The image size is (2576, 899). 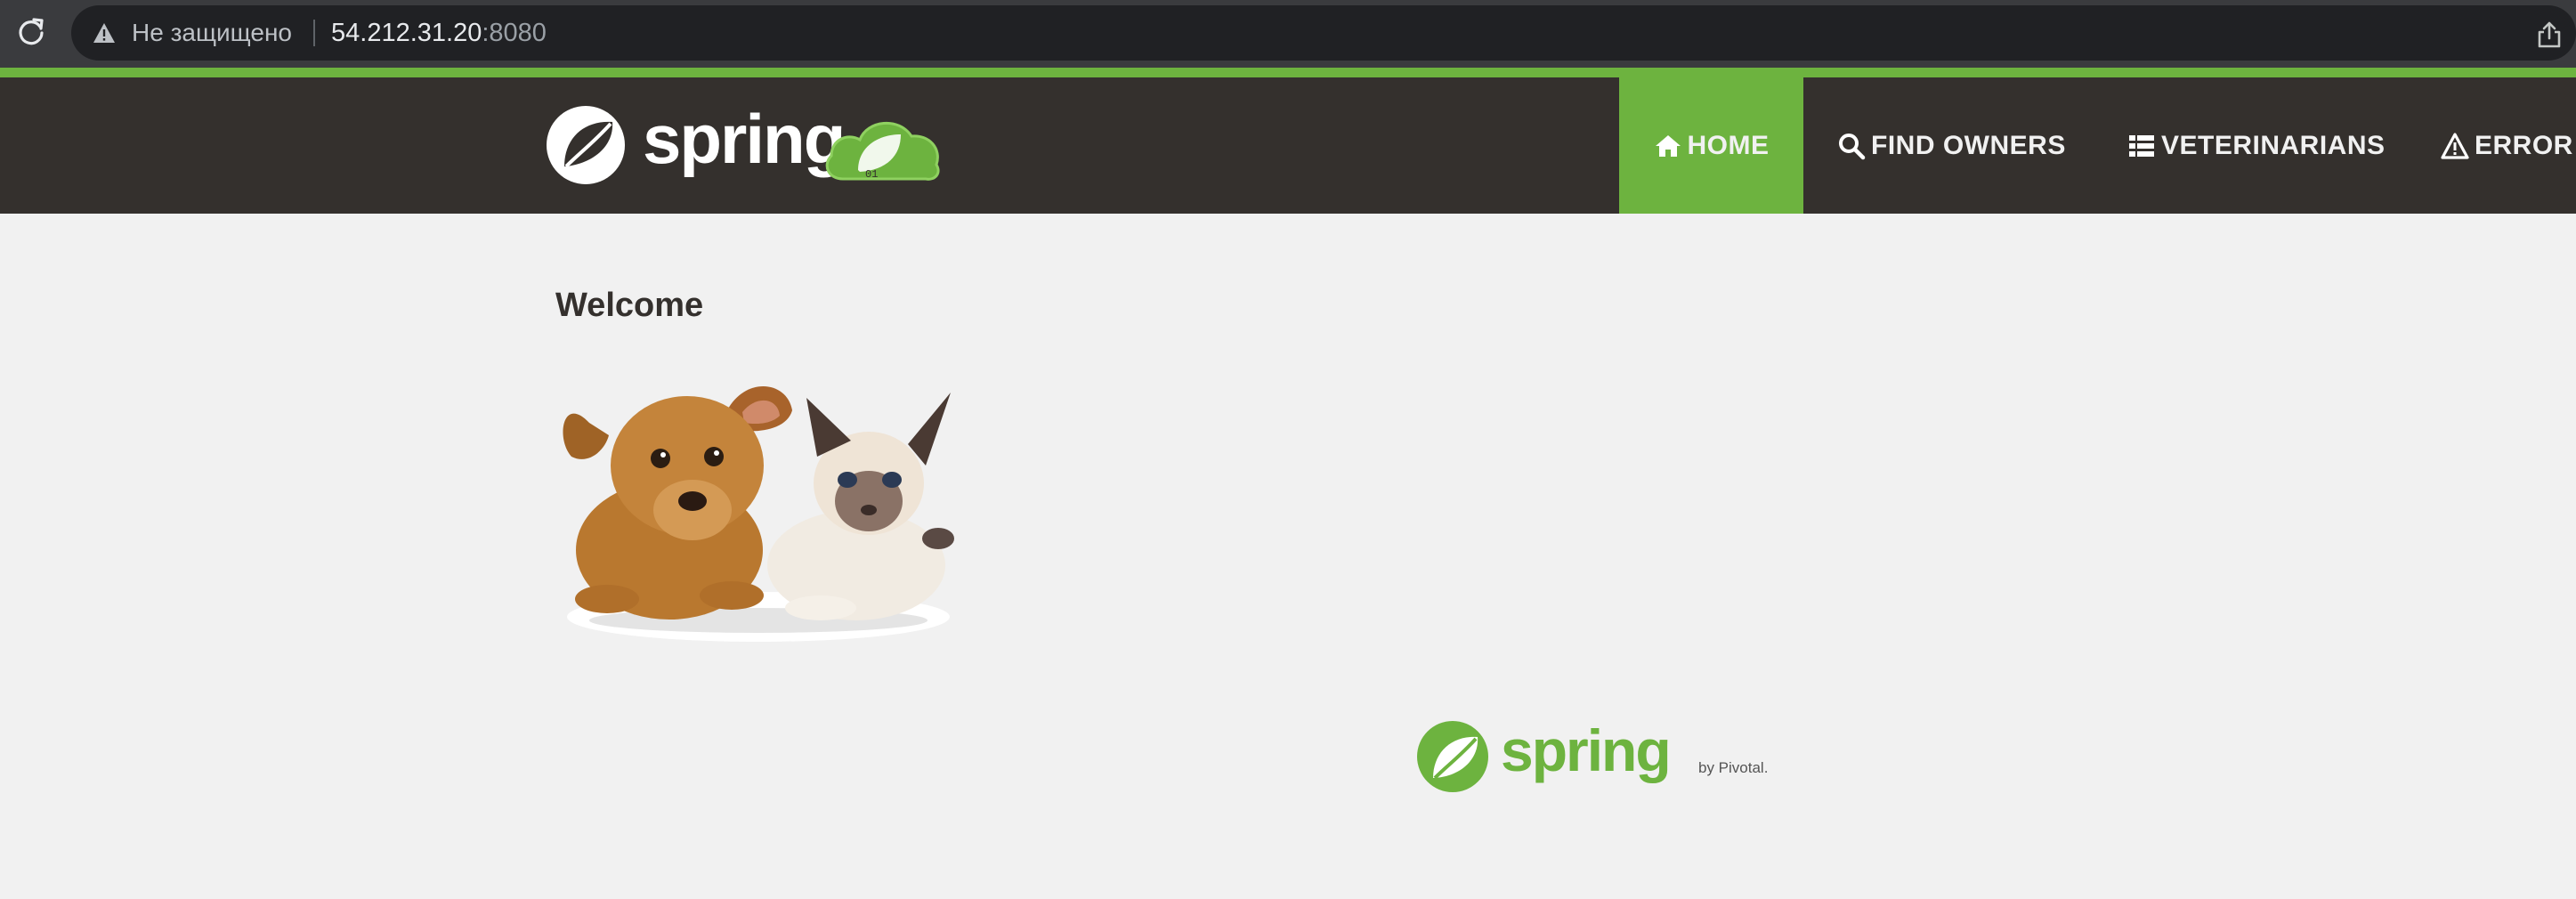 I want to click on svg-text: 01, so click(x=871, y=174).